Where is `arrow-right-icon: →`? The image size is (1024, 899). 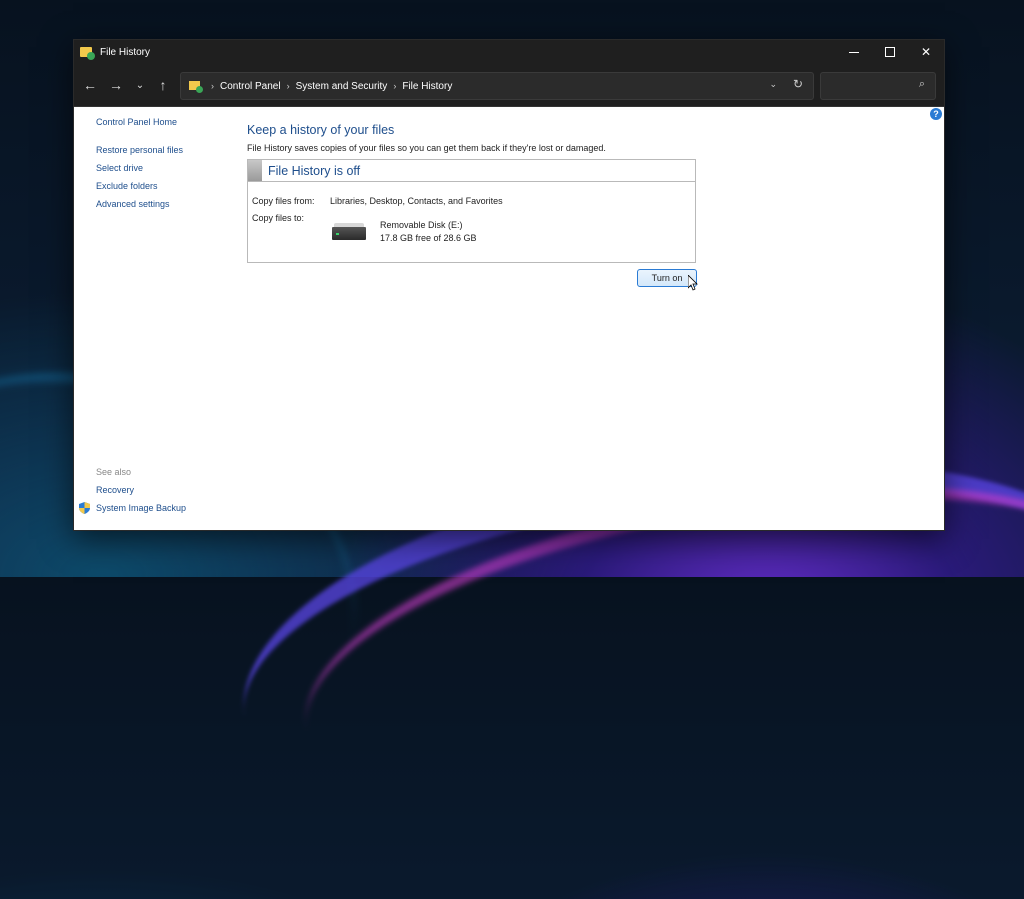
arrow-right-icon: → is located at coordinates (116, 85).